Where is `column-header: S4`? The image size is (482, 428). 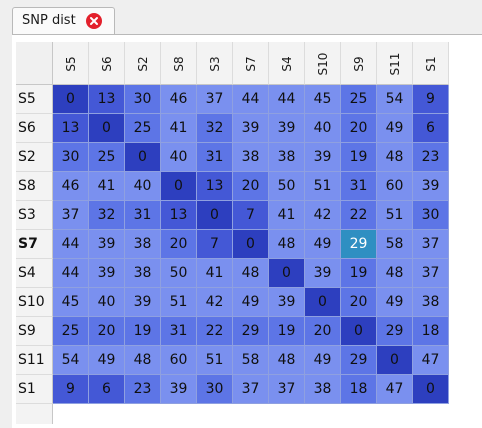 column-header: S4 is located at coordinates (287, 63).